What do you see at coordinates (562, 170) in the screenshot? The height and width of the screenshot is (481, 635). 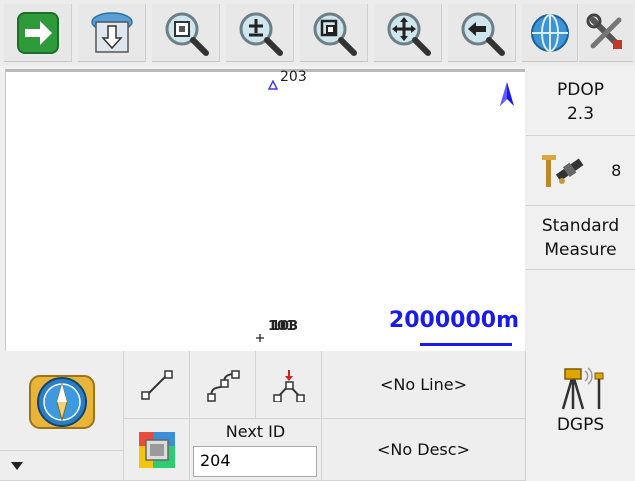 I see `satellite-icon` at bounding box center [562, 170].